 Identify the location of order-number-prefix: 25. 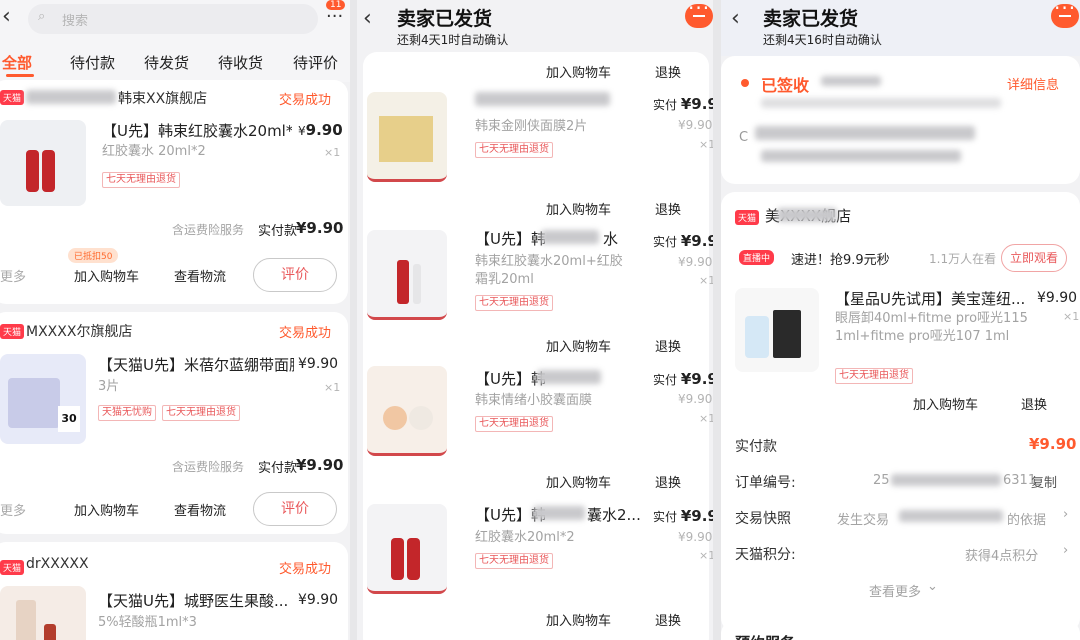
(881, 480).